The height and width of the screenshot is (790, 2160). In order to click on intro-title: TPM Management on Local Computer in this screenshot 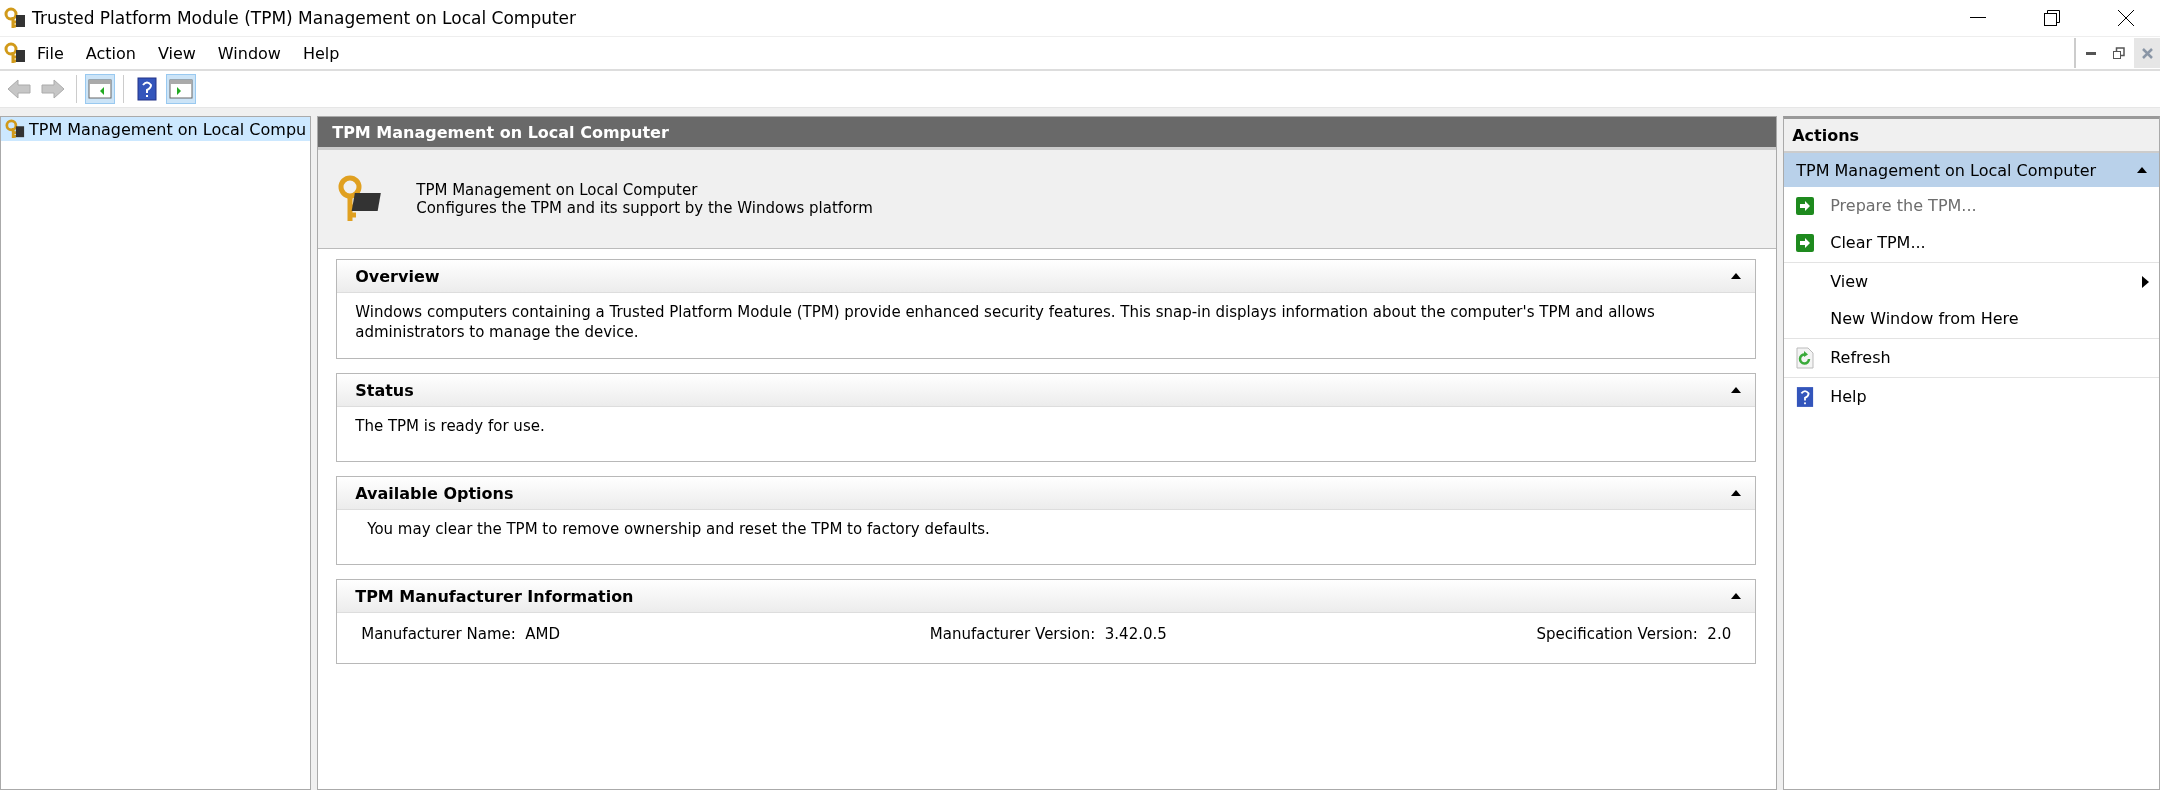, I will do `click(557, 190)`.